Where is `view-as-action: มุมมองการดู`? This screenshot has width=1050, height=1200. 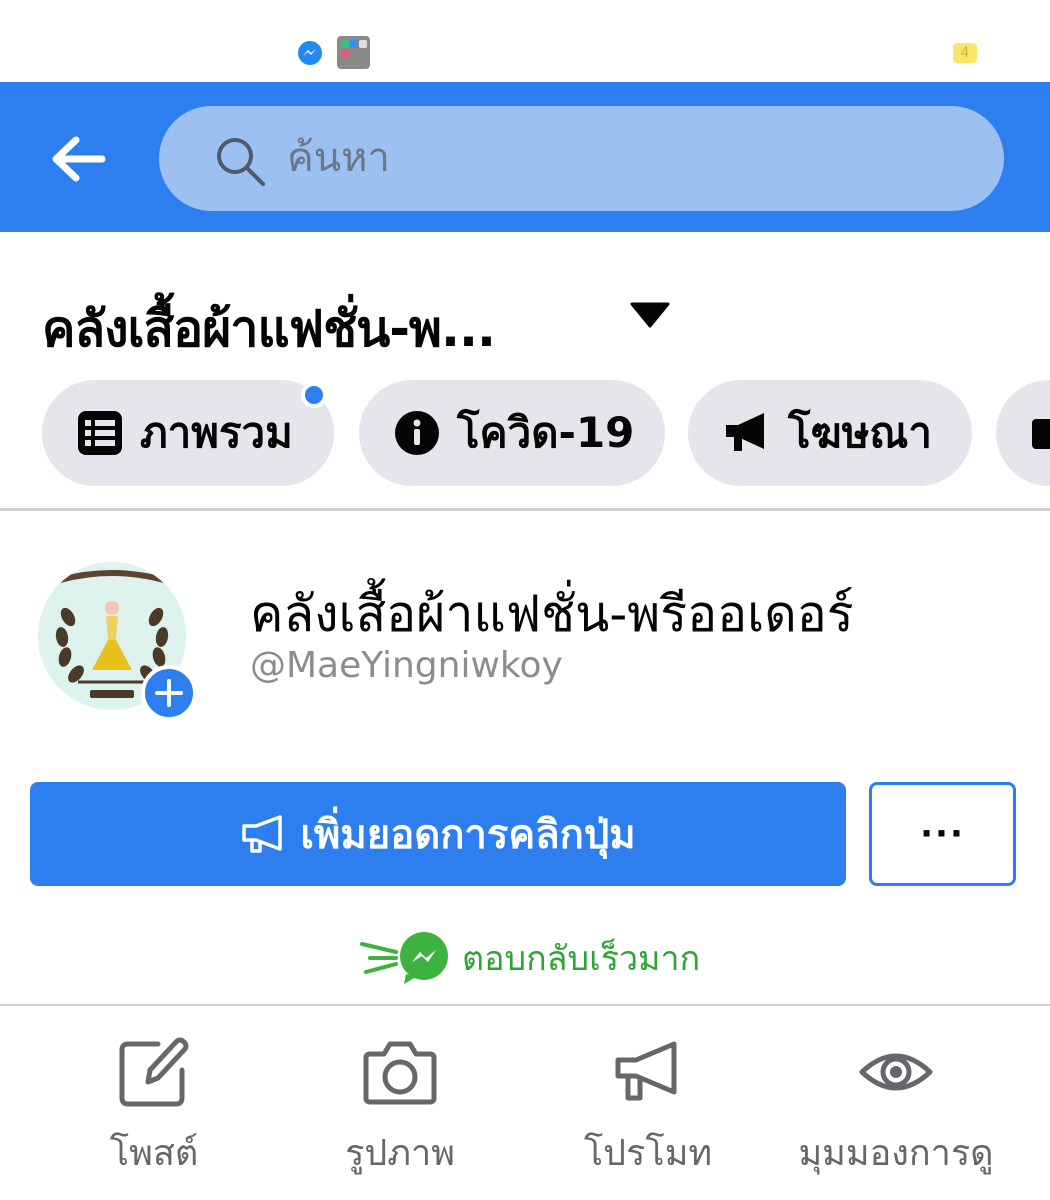
view-as-action: มุมมองการดู is located at coordinates (896, 1111).